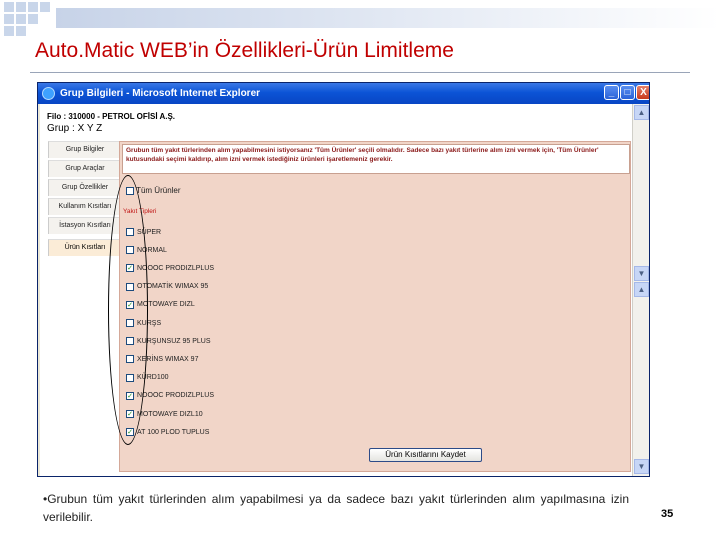 The height and width of the screenshot is (540, 720). What do you see at coordinates (84, 206) in the screenshot?
I see `sidebar-item-usage-limits: Kullanım Kısıtları` at bounding box center [84, 206].